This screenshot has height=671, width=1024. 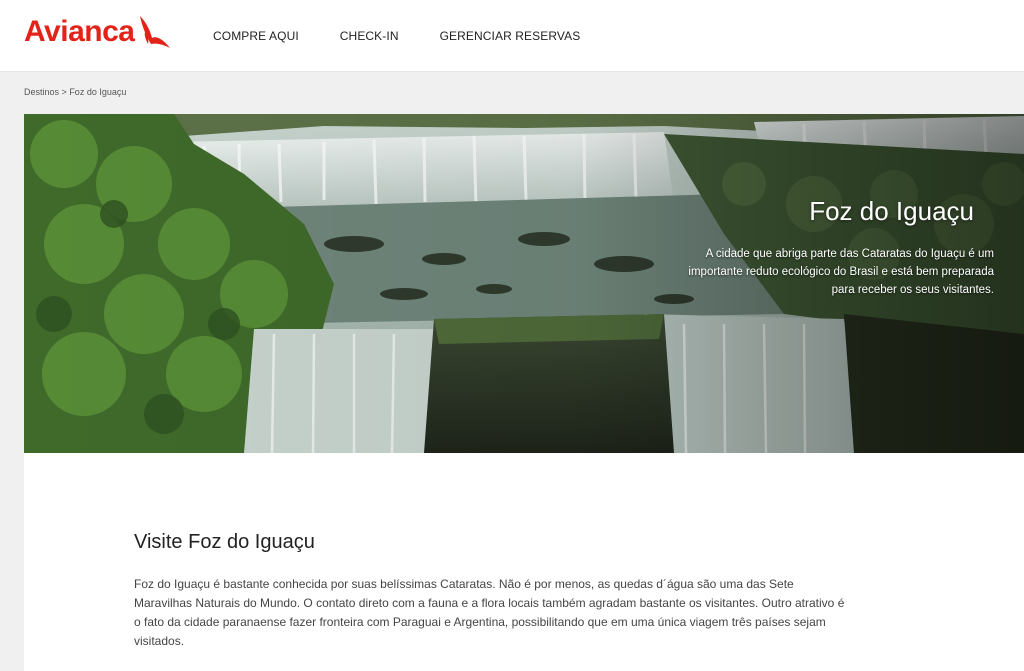 What do you see at coordinates (98, 92) in the screenshot?
I see `breadcrumb-current: Foz do Iguaçu` at bounding box center [98, 92].